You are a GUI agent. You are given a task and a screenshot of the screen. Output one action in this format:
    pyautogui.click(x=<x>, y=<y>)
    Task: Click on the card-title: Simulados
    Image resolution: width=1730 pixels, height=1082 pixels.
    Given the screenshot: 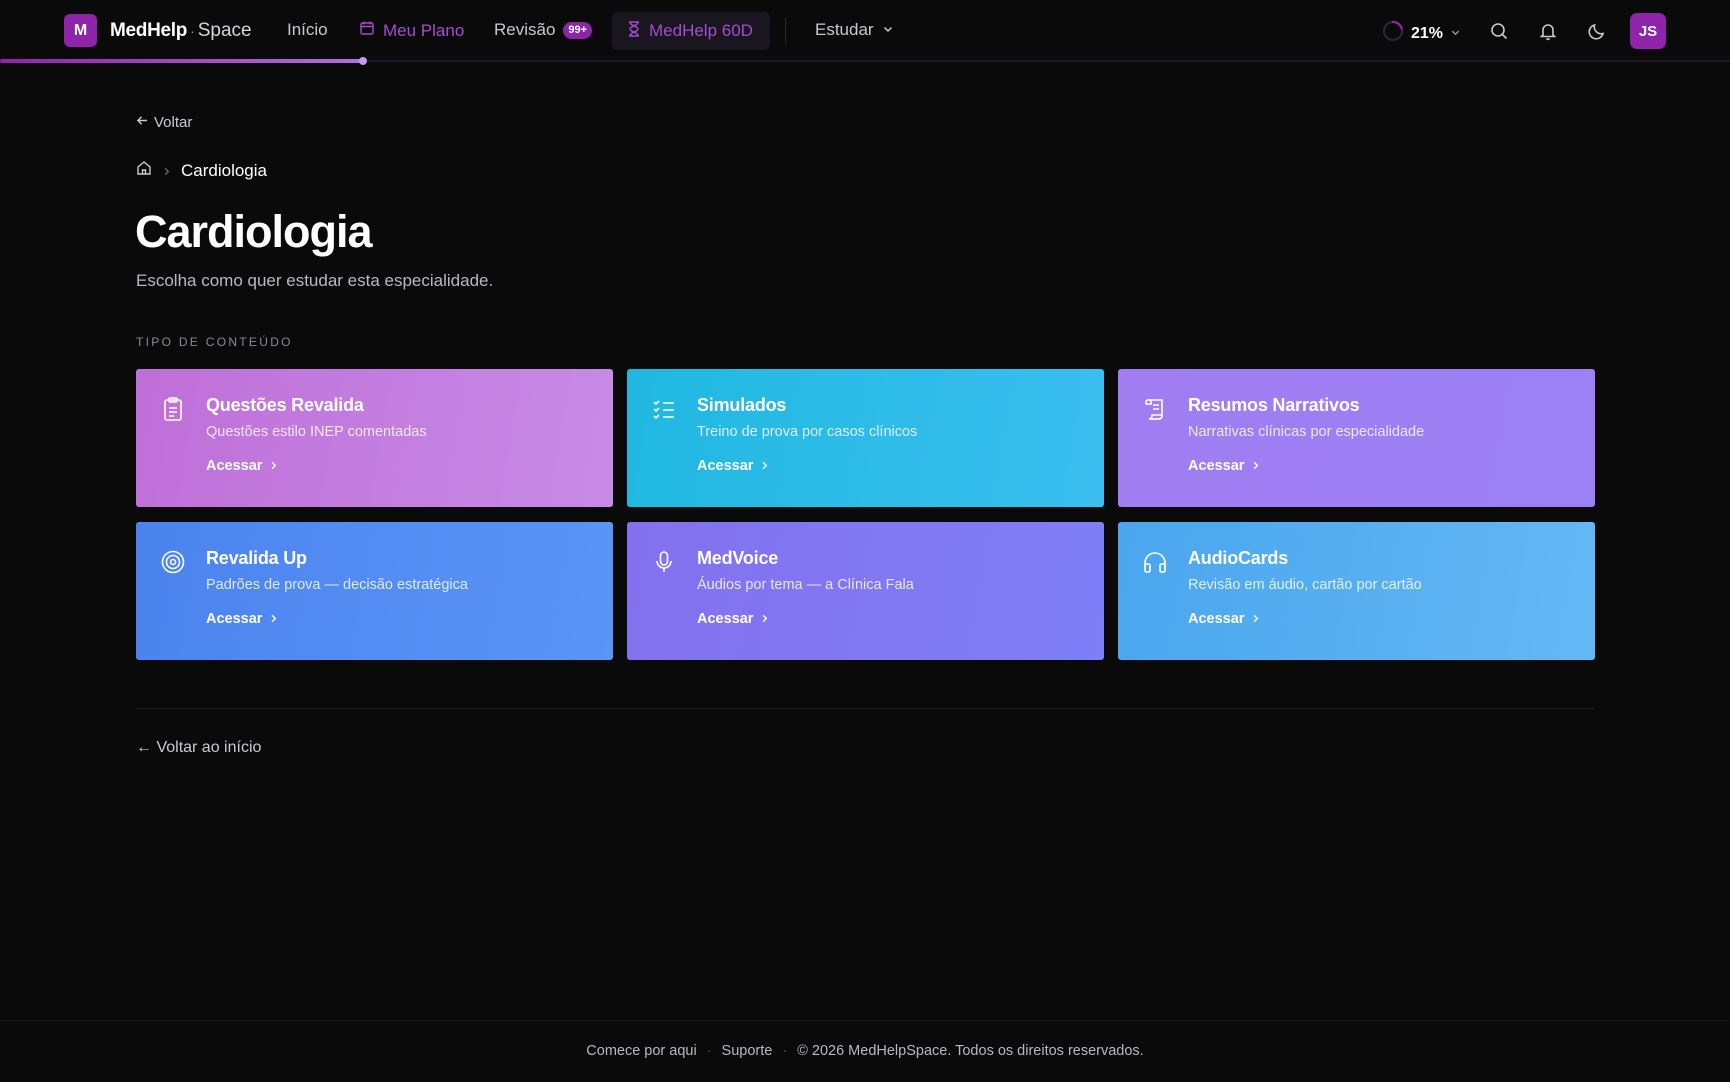 What is the action you would take?
    pyautogui.click(x=742, y=405)
    